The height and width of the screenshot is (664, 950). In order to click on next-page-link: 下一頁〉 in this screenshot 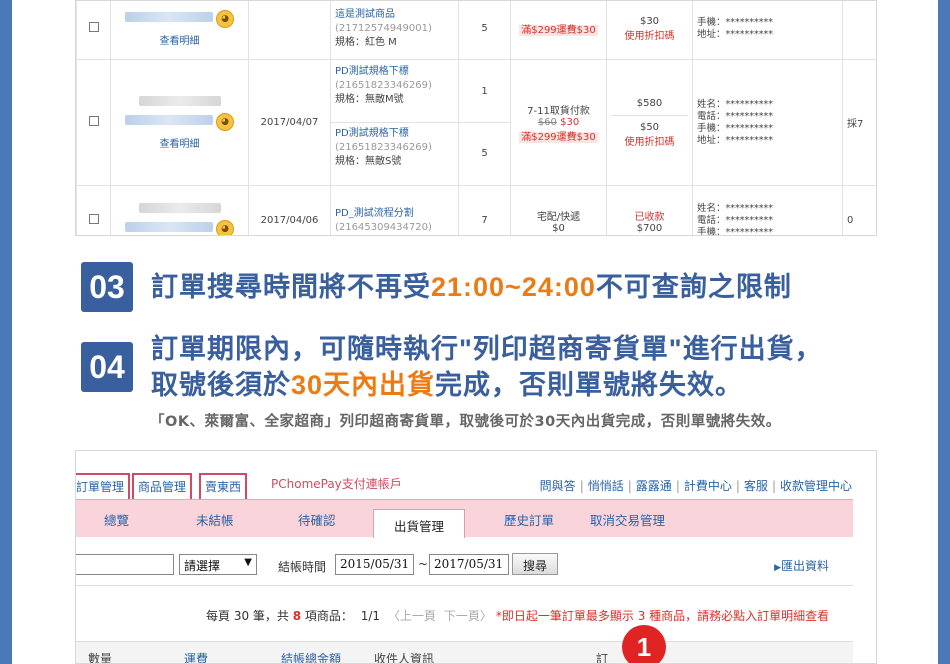, I will do `click(468, 616)`.